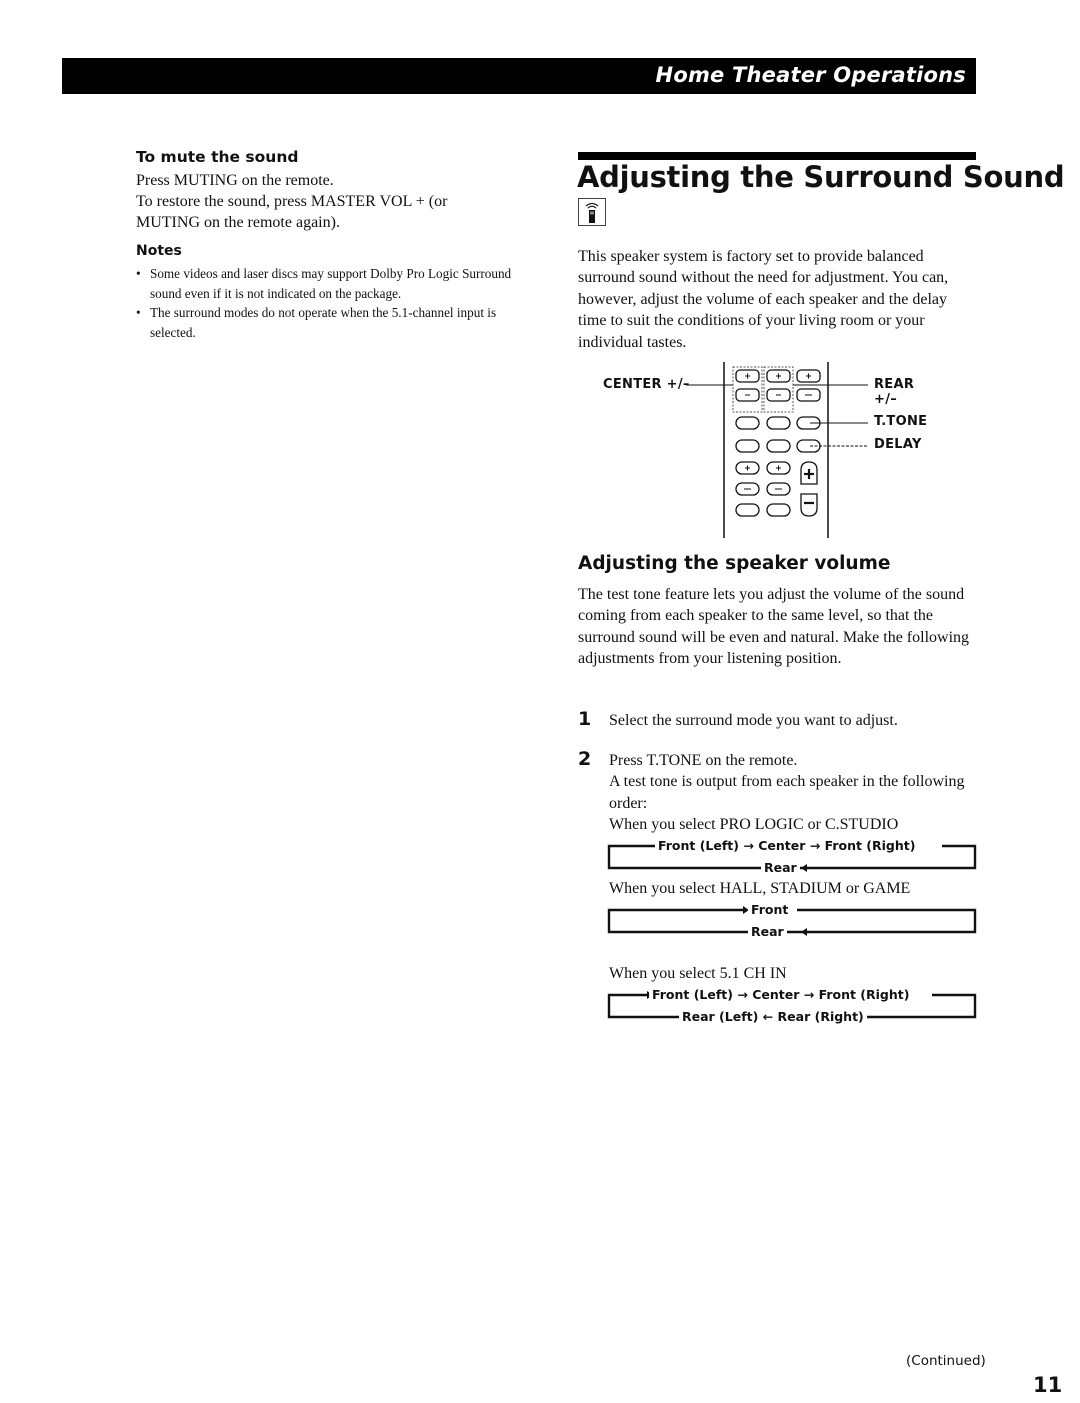  I want to click on speaker-rear-right: Rear (Right), so click(820, 1016).